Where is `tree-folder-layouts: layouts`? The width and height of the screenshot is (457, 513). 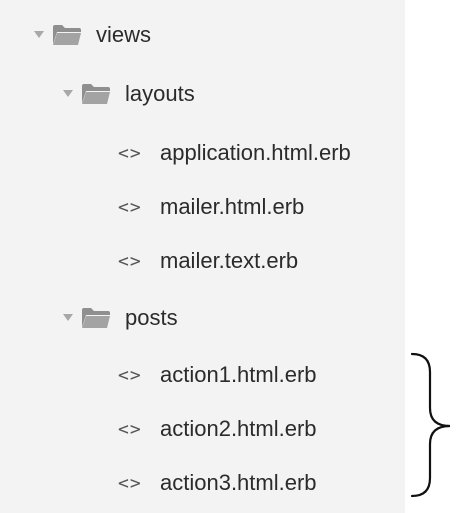
tree-folder-layouts: layouts is located at coordinates (129, 94).